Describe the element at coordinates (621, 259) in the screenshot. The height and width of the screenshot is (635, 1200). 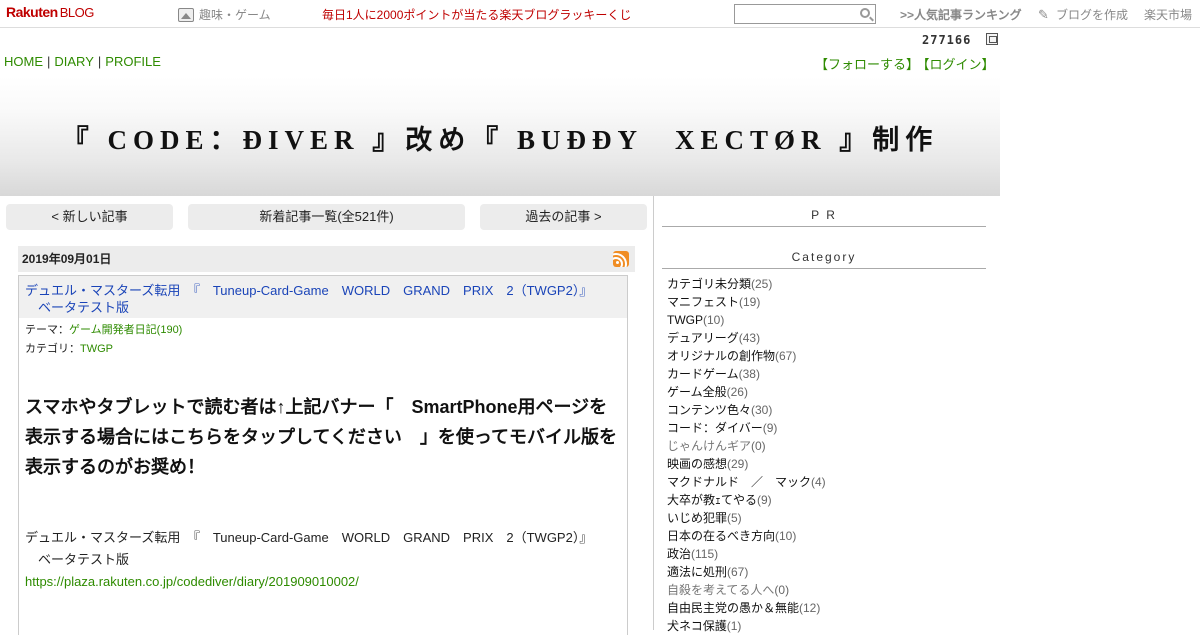
I see `rss-icon` at that location.